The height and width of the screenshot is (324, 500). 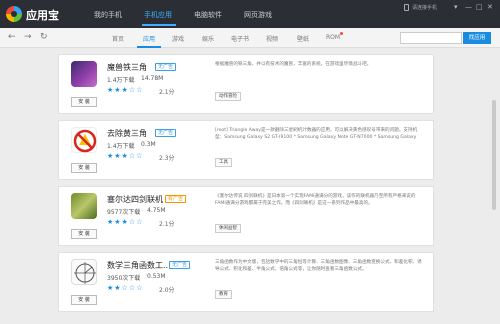 What do you see at coordinates (490, 7) in the screenshot?
I see `close-icon: ✕` at bounding box center [490, 7].